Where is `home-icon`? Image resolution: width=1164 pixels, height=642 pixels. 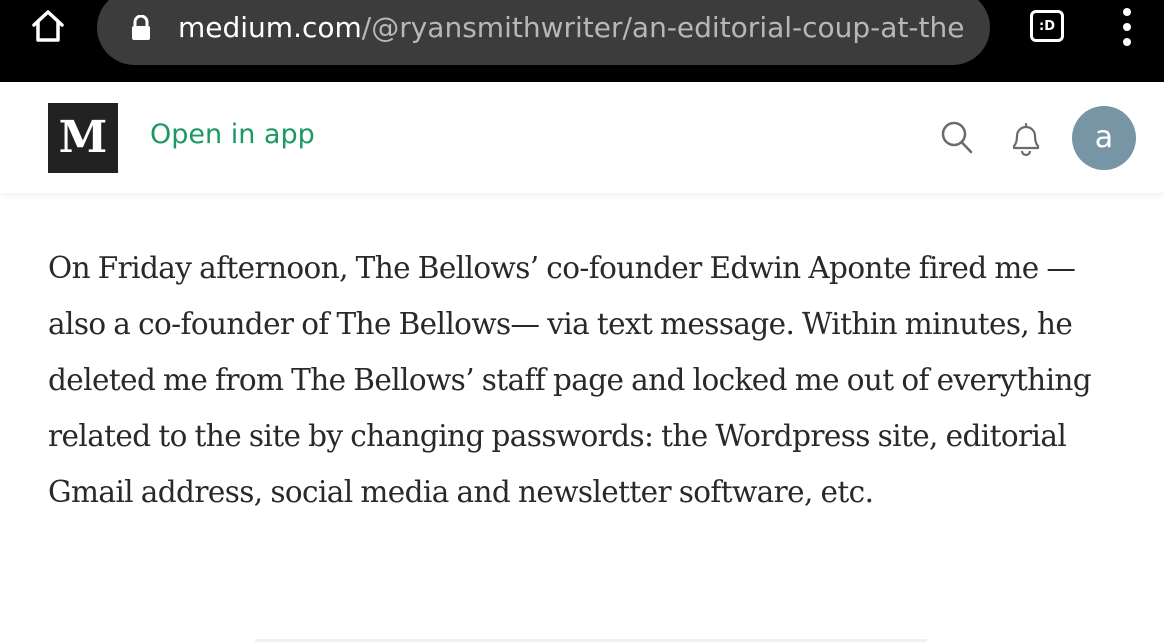
home-icon is located at coordinates (48, 28).